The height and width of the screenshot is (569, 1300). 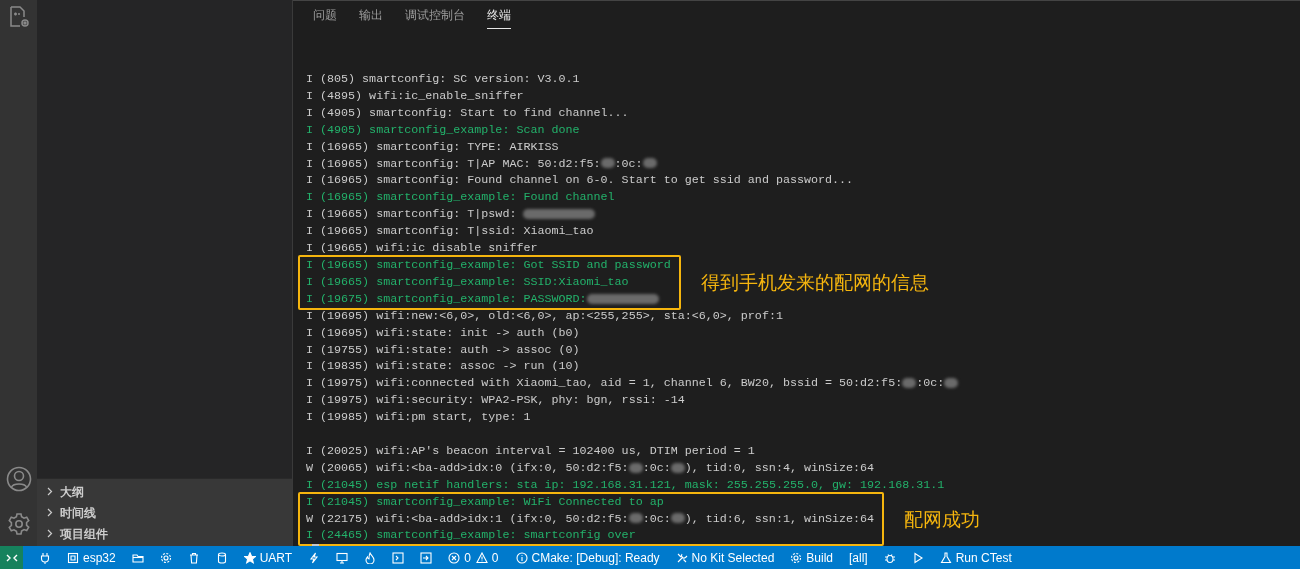 I want to click on flame-icon, so click(x=370, y=557).